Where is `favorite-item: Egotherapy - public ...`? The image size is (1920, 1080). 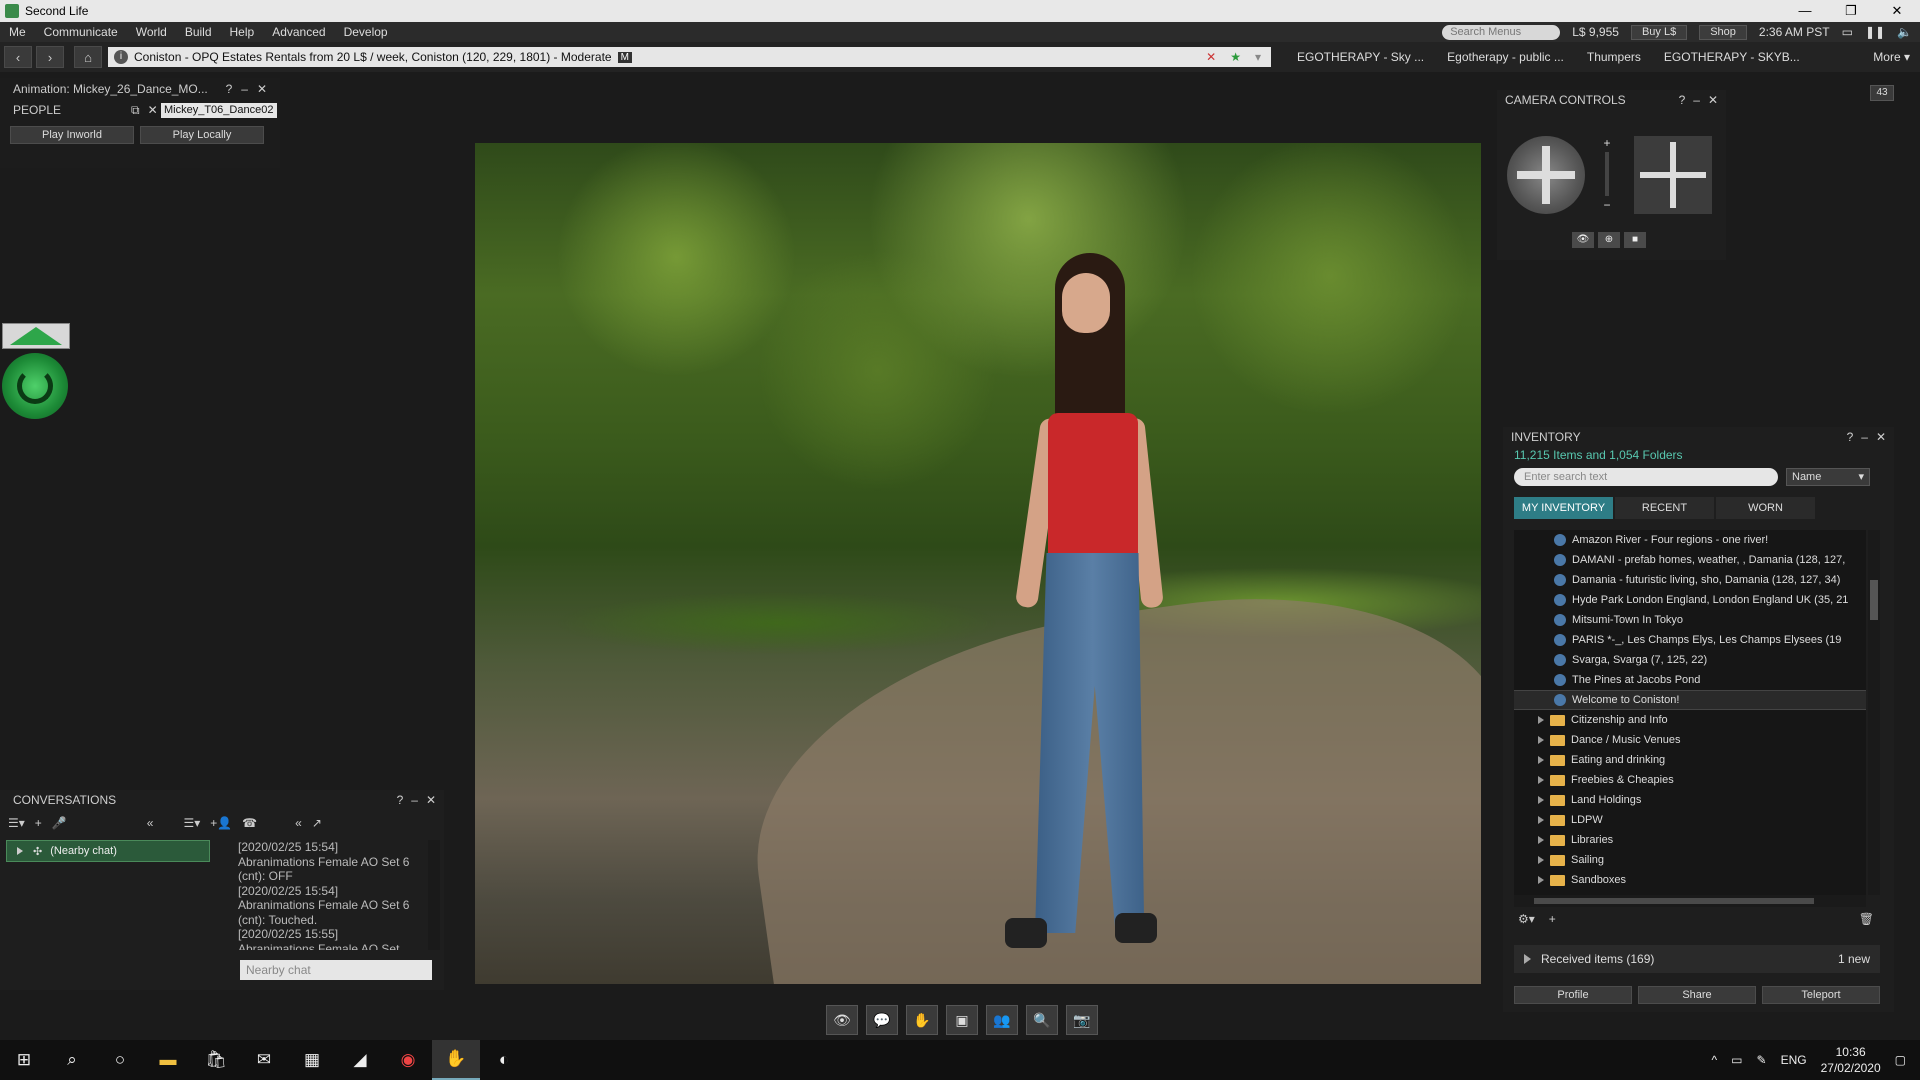
favorite-item: Egotherapy - public ... is located at coordinates (1507, 57).